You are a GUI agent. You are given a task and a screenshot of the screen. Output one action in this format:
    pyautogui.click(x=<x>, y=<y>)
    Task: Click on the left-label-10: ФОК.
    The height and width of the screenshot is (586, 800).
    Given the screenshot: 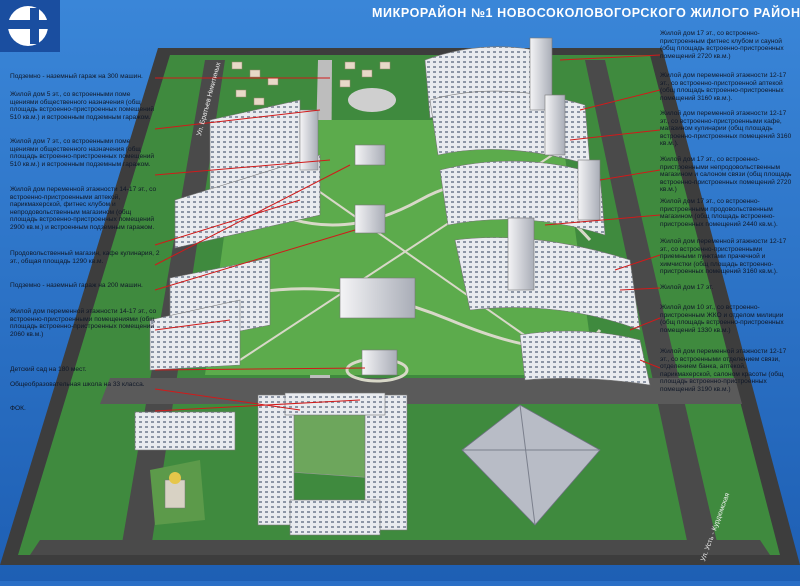 What is the action you would take?
    pyautogui.click(x=18, y=408)
    